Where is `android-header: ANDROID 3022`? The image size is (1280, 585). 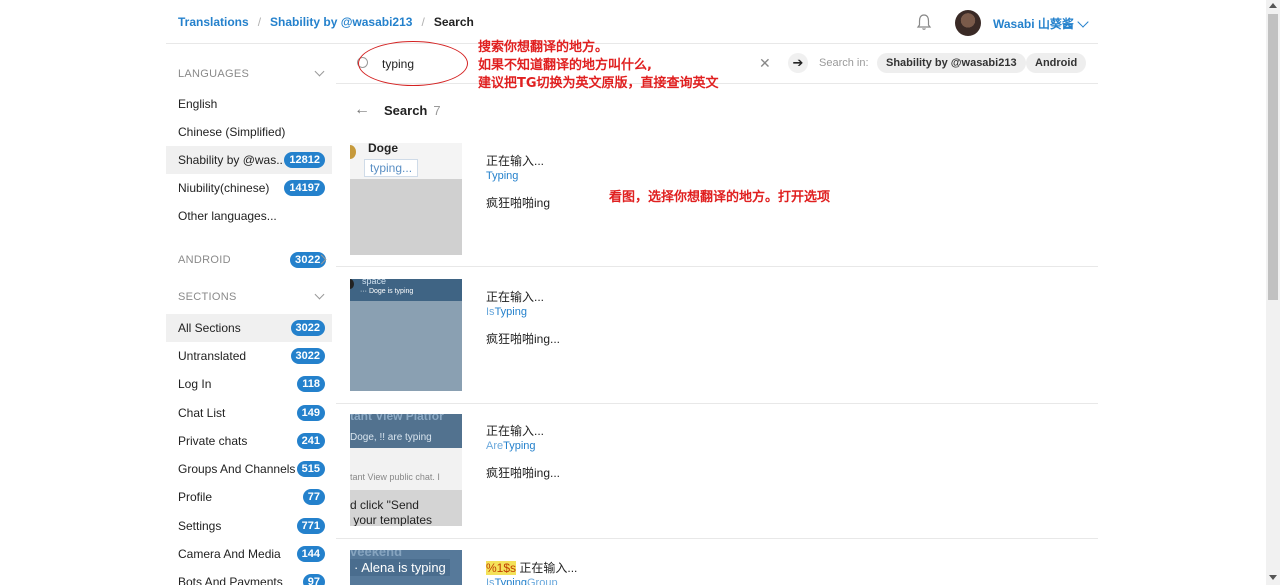 android-header: ANDROID 3022 is located at coordinates (252, 260).